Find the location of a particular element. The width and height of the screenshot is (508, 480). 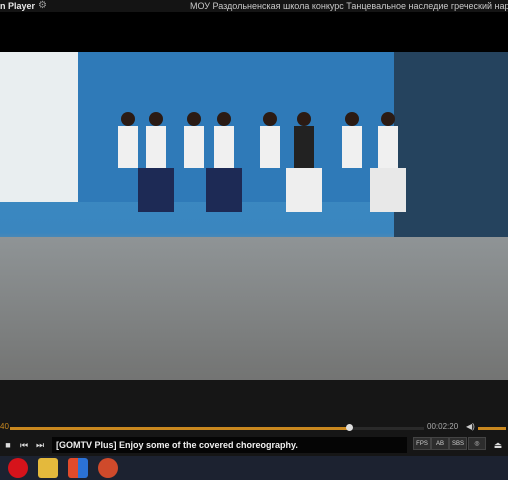

gom-icon is located at coordinates (108, 468).